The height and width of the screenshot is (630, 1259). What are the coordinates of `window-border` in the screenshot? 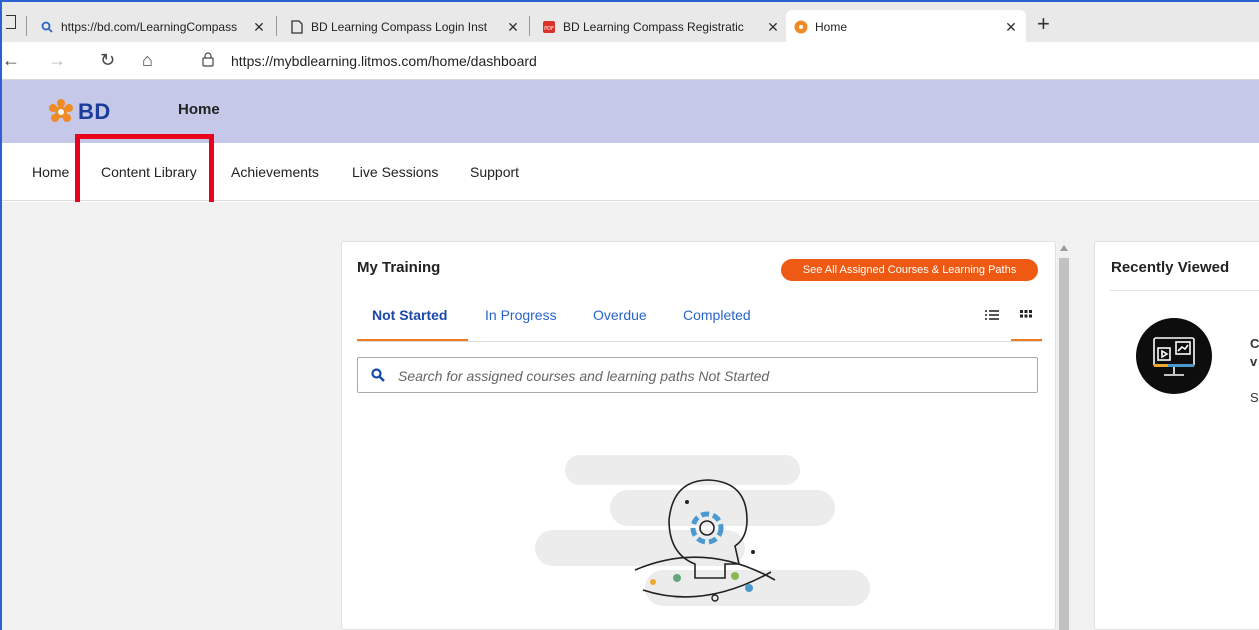 It's located at (1, 315).